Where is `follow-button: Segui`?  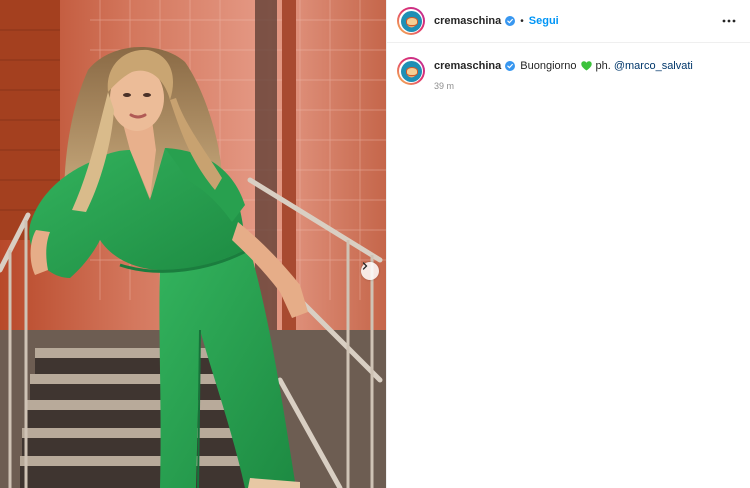 follow-button: Segui is located at coordinates (544, 21).